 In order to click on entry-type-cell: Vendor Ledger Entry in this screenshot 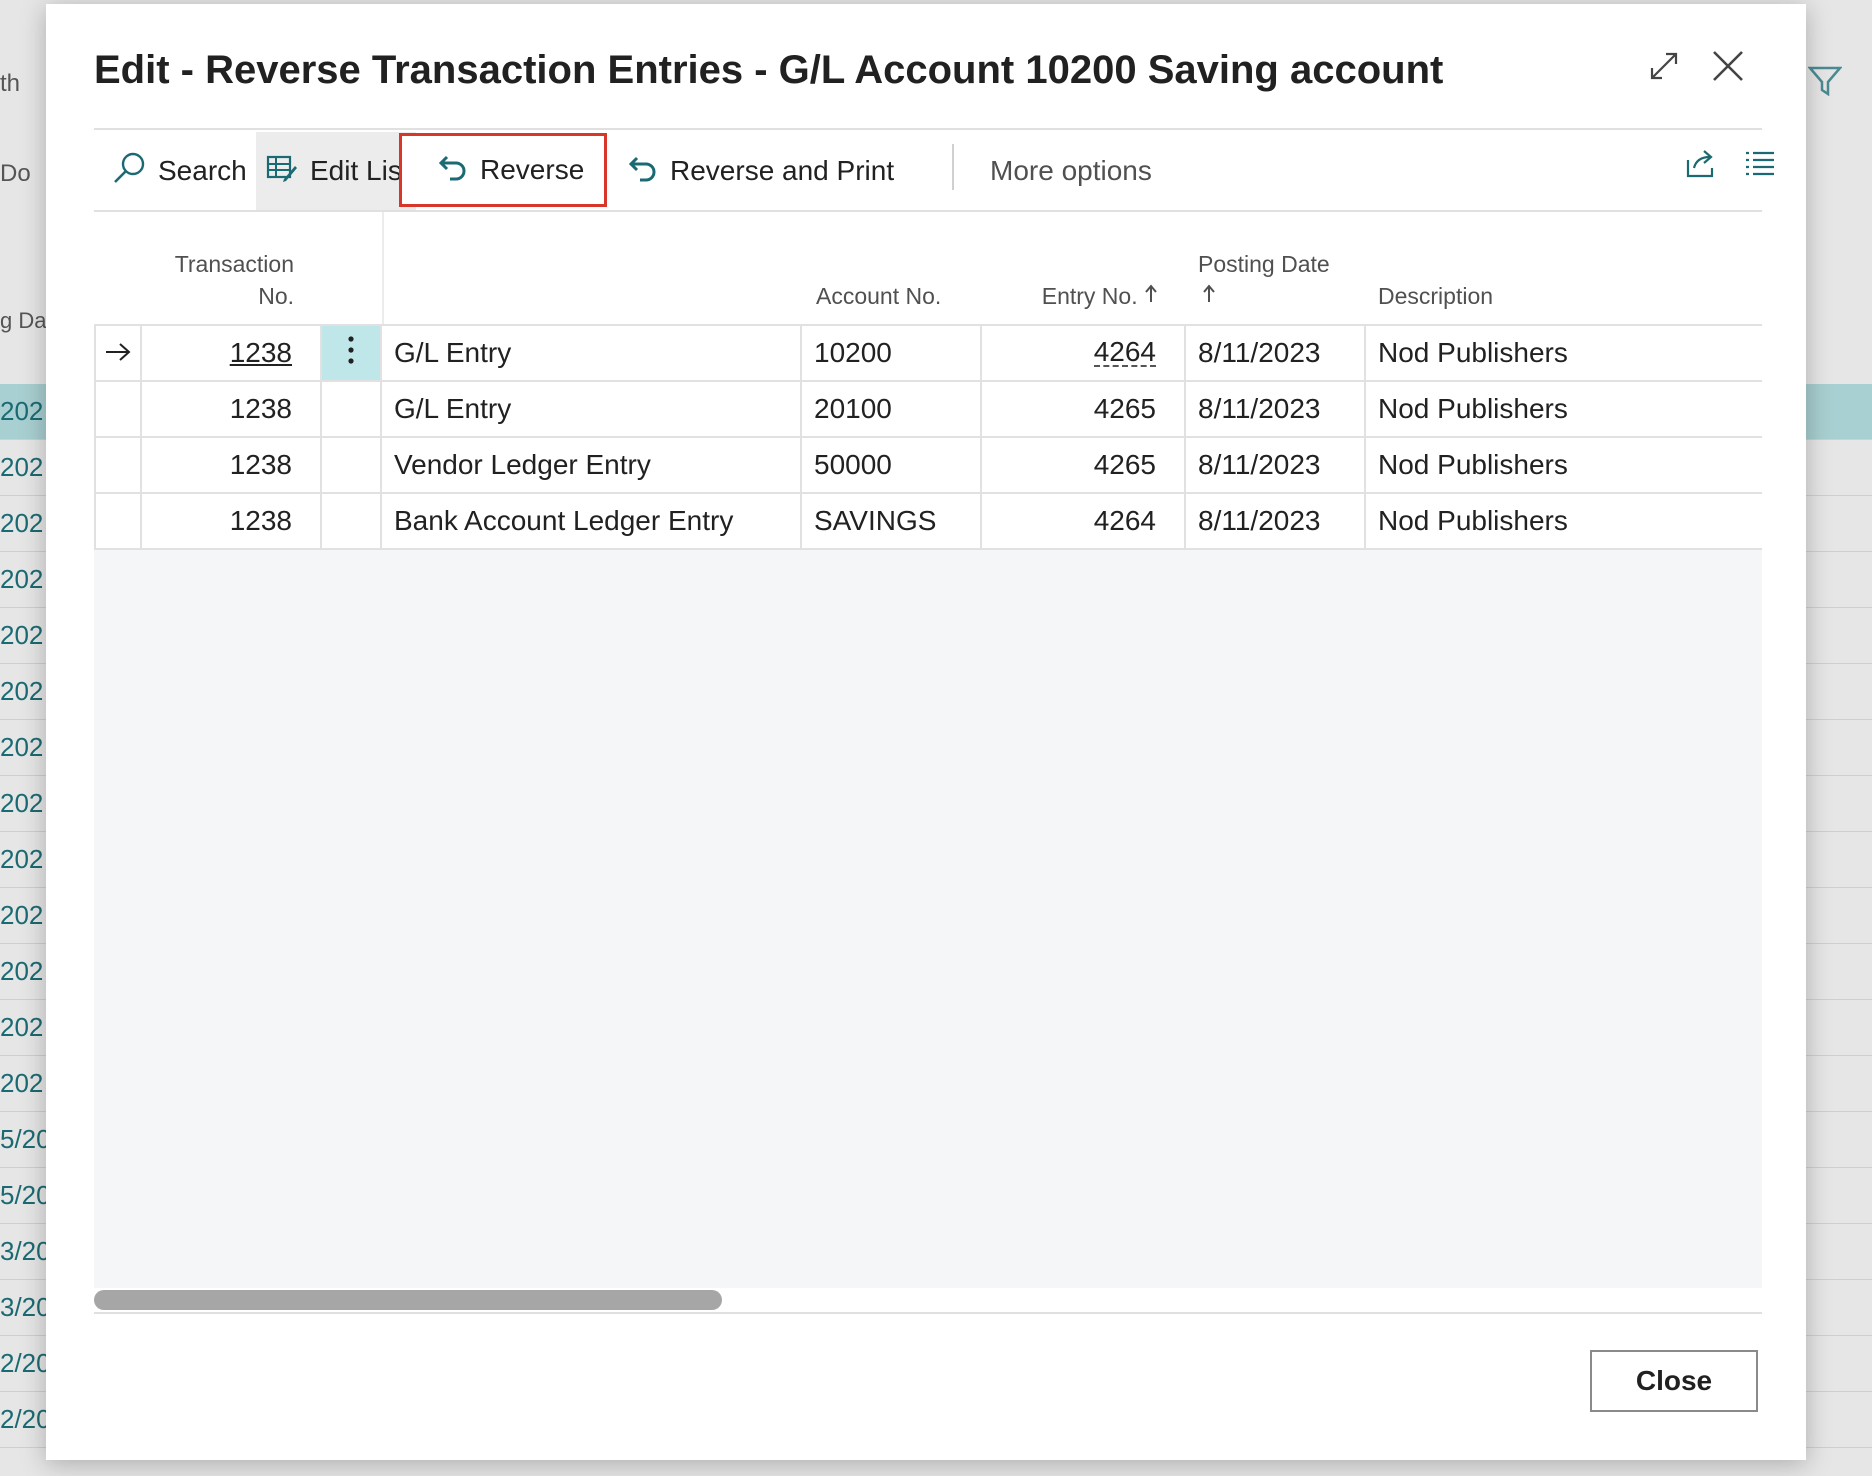, I will do `click(592, 465)`.